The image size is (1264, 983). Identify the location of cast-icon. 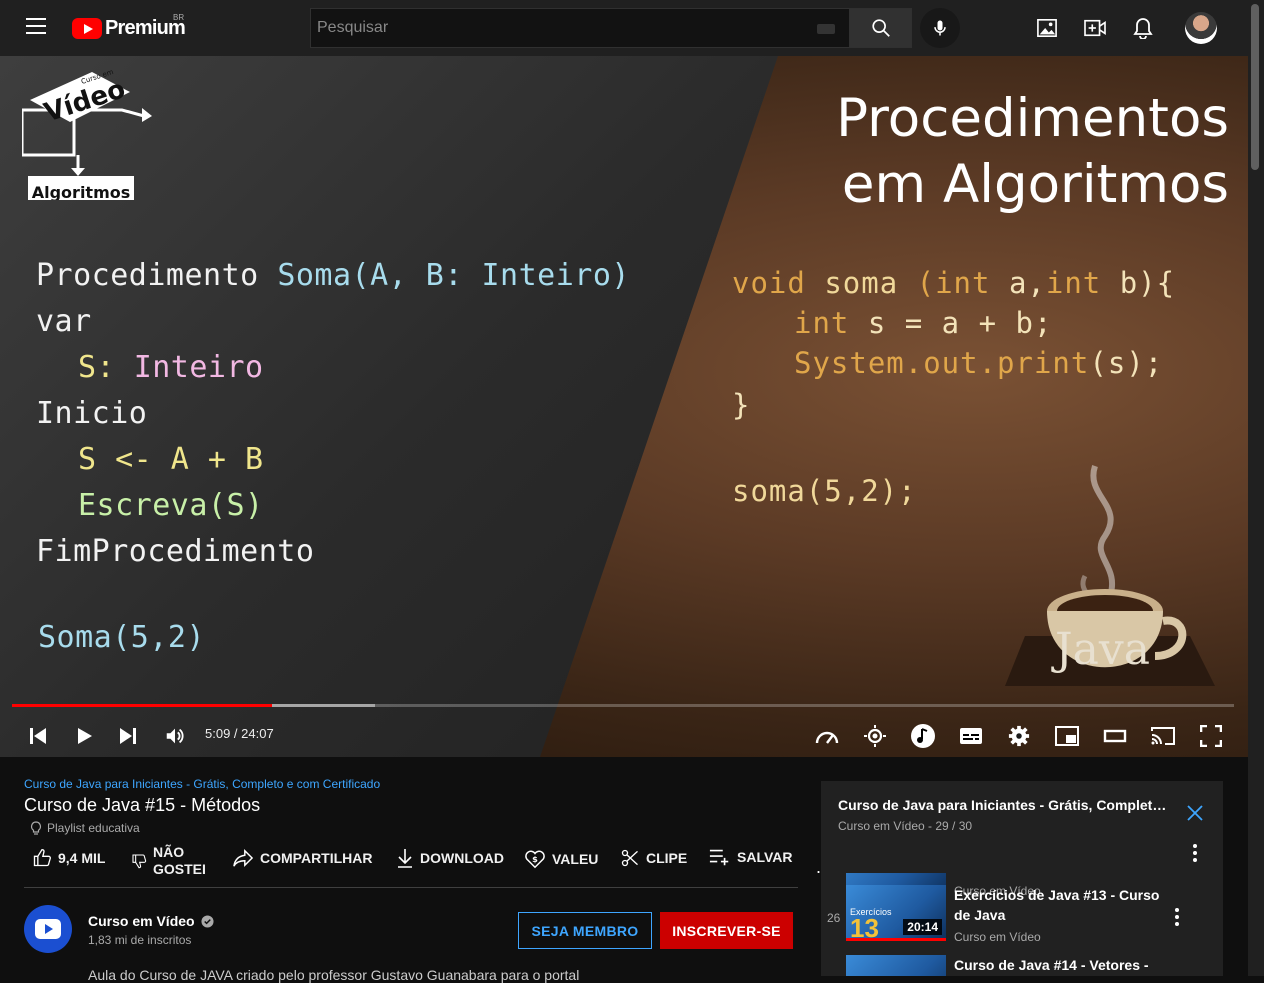
(1163, 736).